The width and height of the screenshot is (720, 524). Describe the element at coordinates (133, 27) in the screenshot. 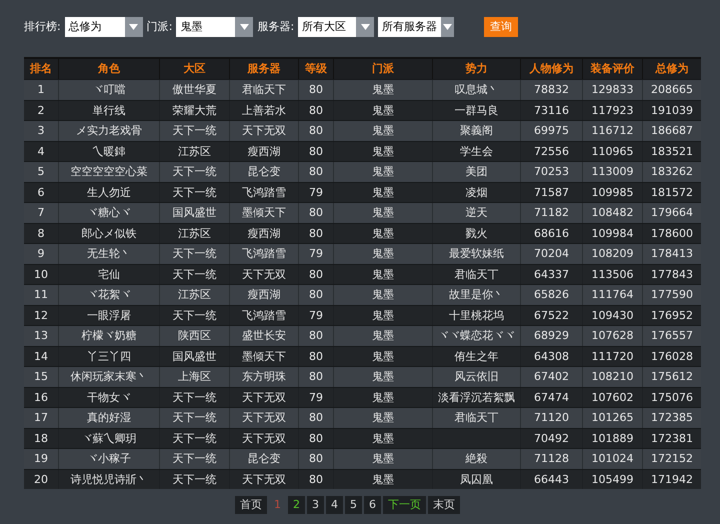

I see `caret-icon` at that location.